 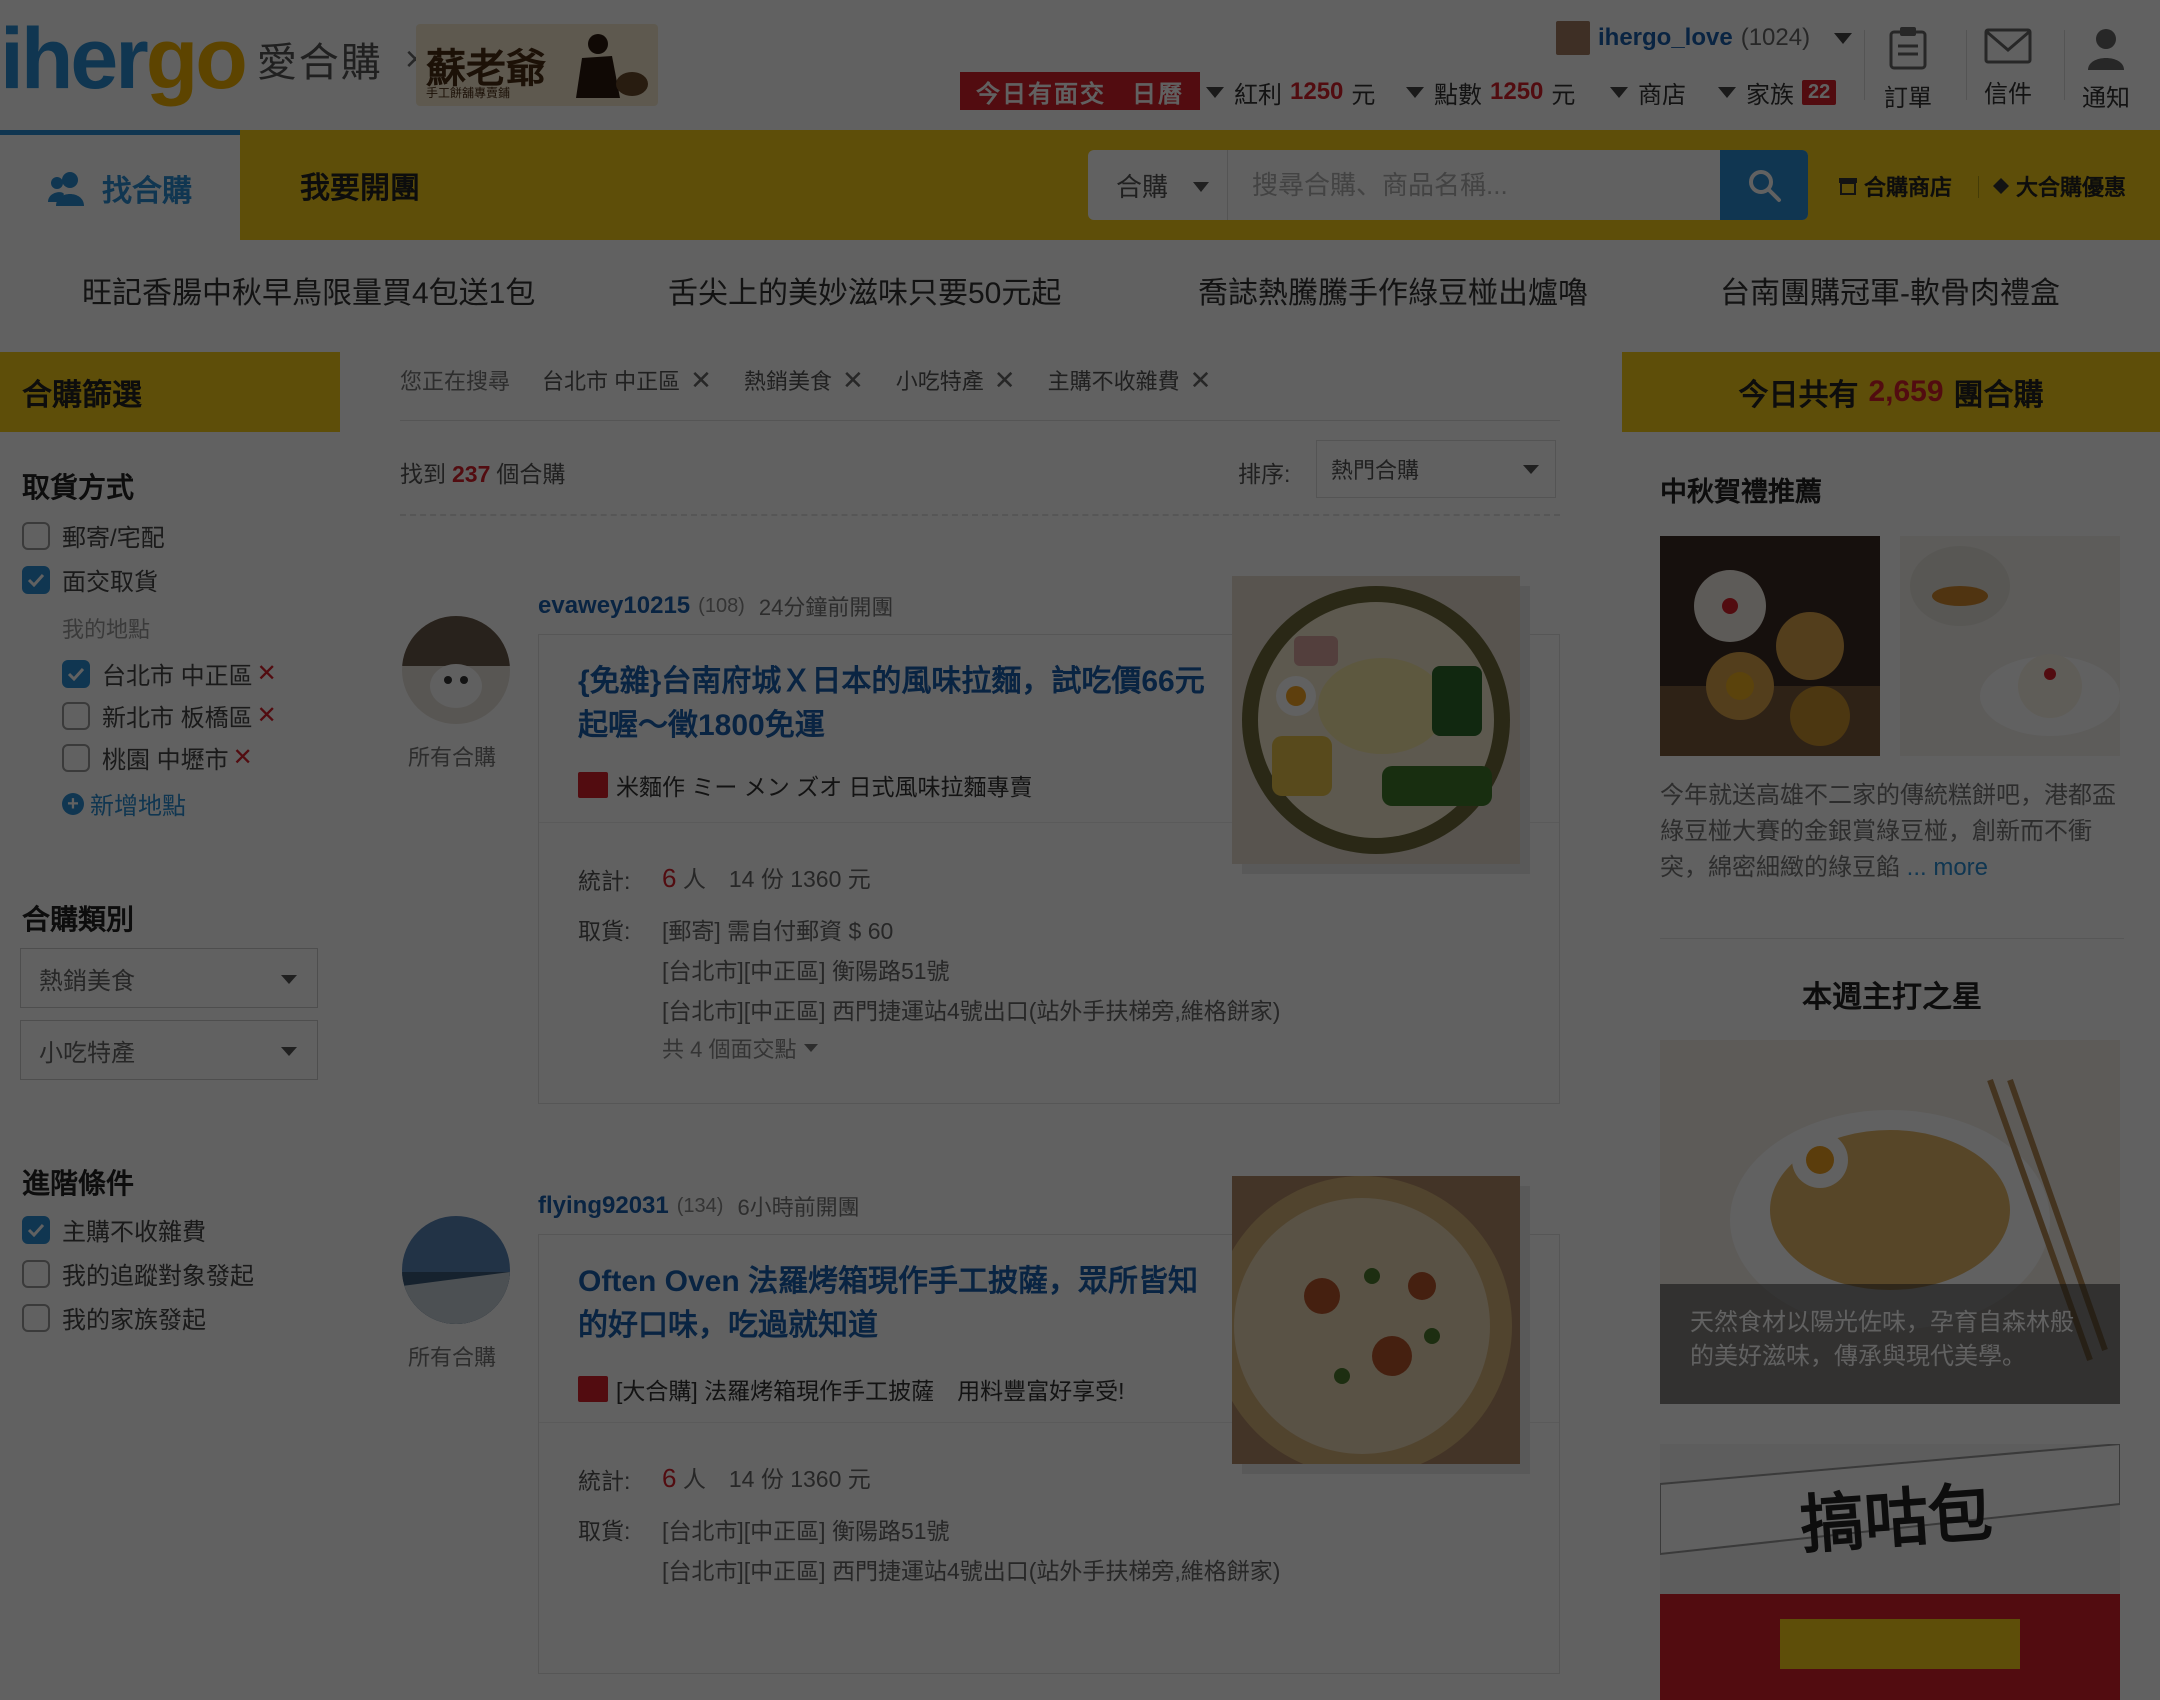 What do you see at coordinates (604, 931) in the screenshot?
I see `pickup-label: 取貨:` at bounding box center [604, 931].